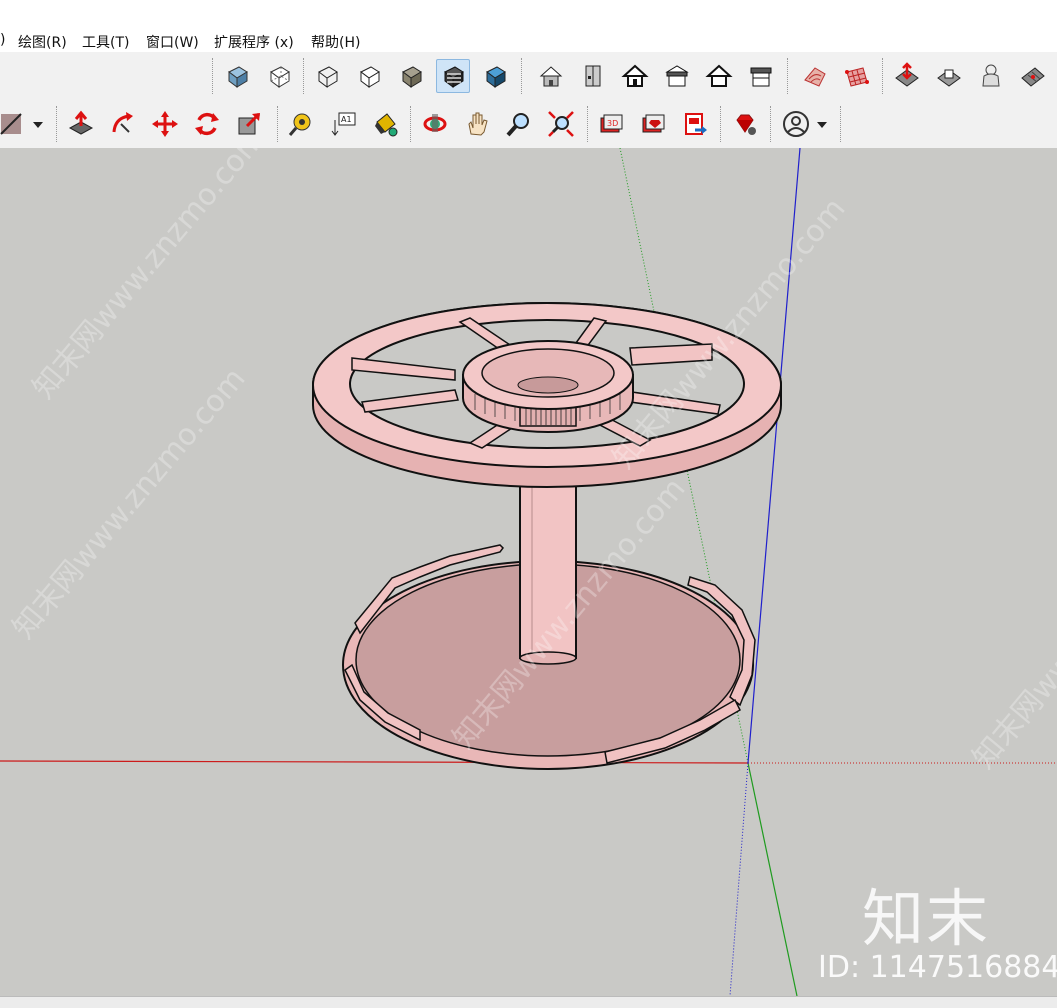  I want to click on menu-window: 窗口(W), so click(172, 42).